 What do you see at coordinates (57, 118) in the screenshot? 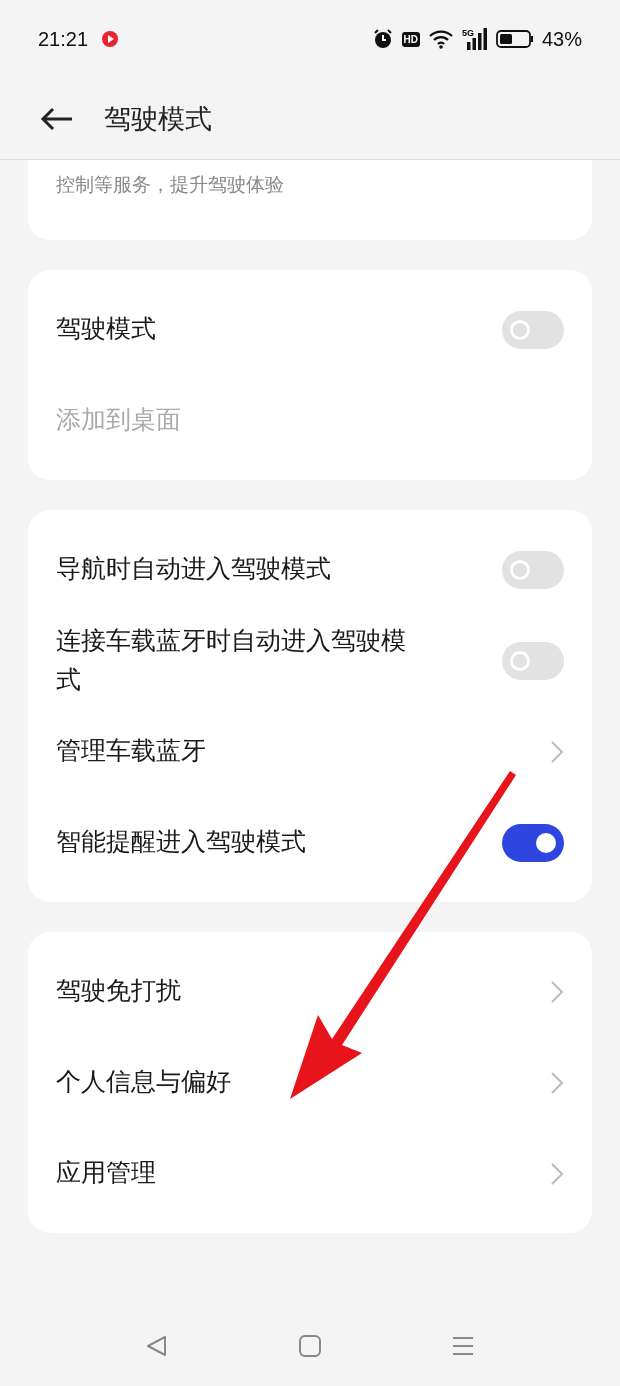
I see `back-arrow-icon` at bounding box center [57, 118].